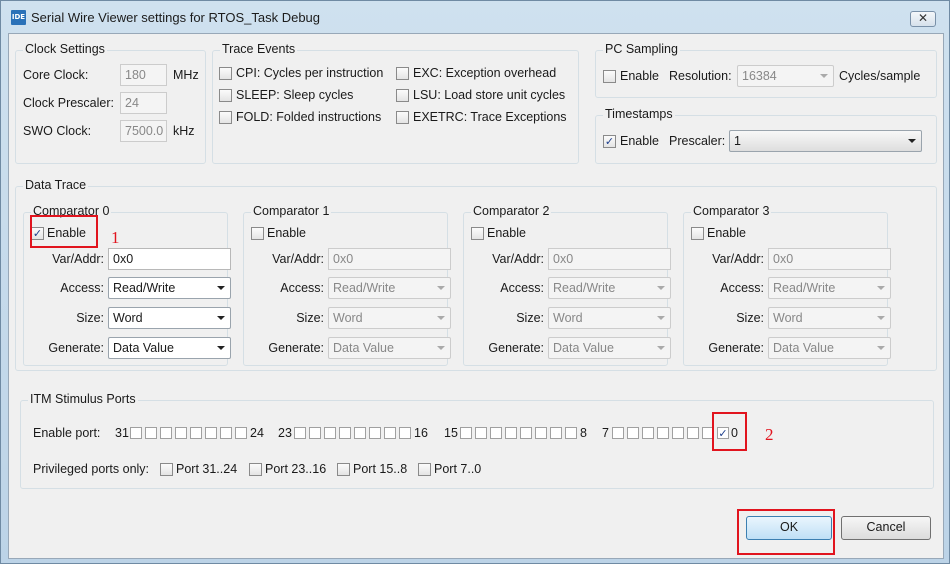 The image size is (950, 564). I want to click on pc-sampling-enable-checkbox, so click(609, 76).